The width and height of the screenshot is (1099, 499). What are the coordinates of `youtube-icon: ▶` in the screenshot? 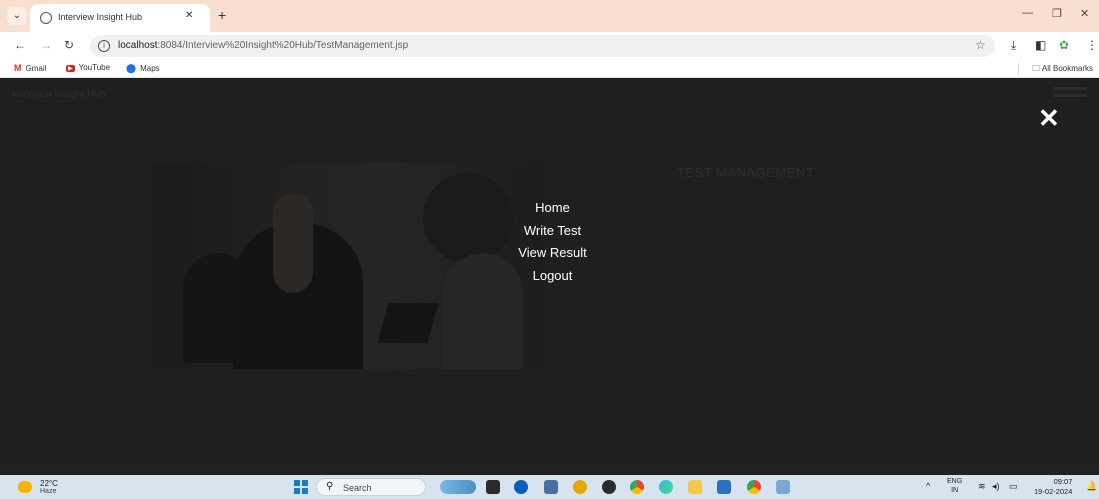 It's located at (70, 68).